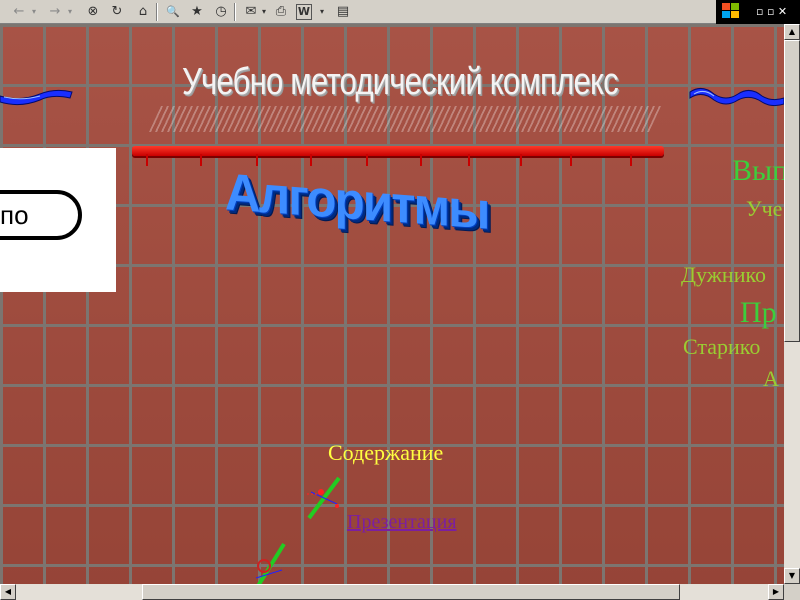  What do you see at coordinates (736, 97) in the screenshot?
I see `blue-ornament-right` at bounding box center [736, 97].